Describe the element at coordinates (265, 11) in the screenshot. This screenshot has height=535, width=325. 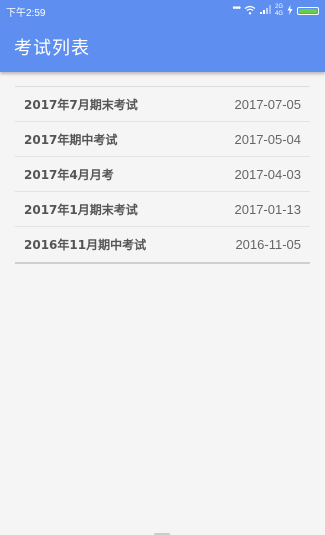
I see `signal-icon` at that location.